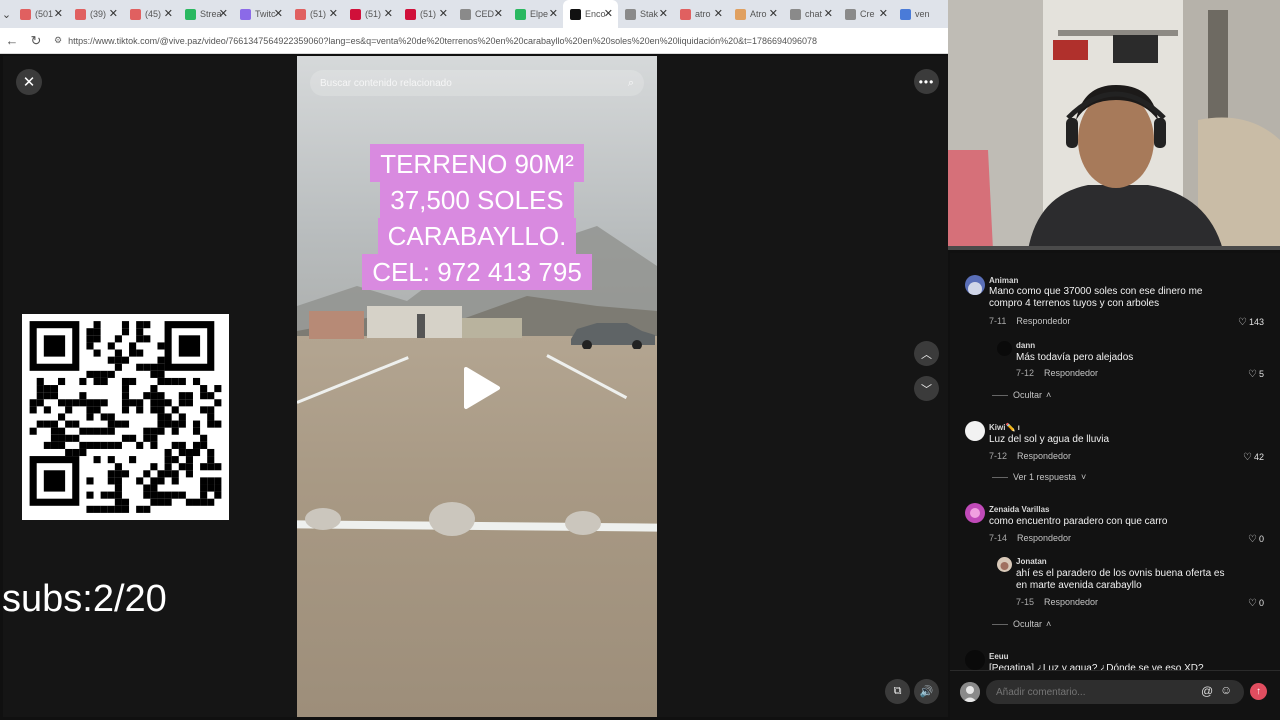 The width and height of the screenshot is (1280, 720). Describe the element at coordinates (1207, 691) in the screenshot. I see `mention-icon: @` at that location.